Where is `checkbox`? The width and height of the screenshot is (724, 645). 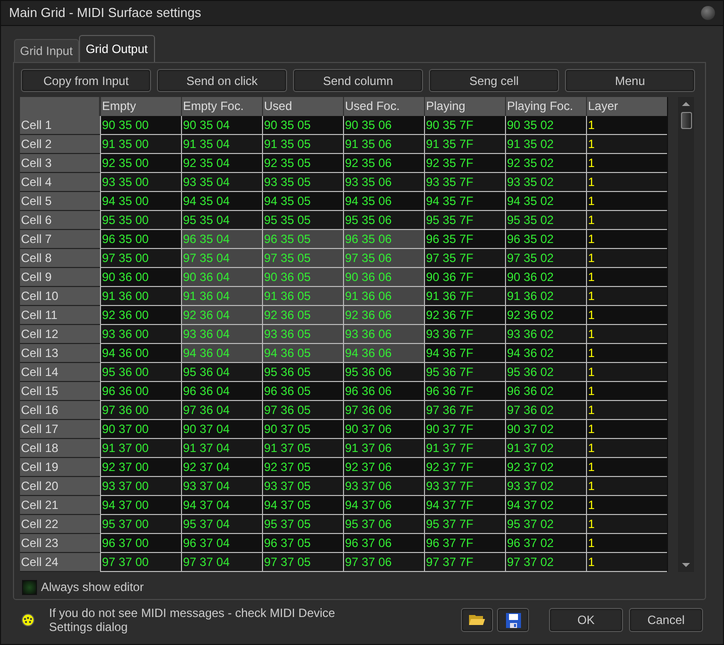
checkbox is located at coordinates (29, 587).